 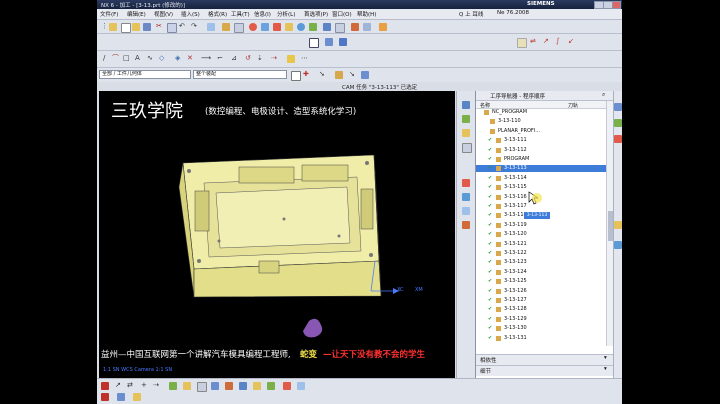 I want to click on navigator-row: ✔ 3-13-127, so click(x=541, y=300).